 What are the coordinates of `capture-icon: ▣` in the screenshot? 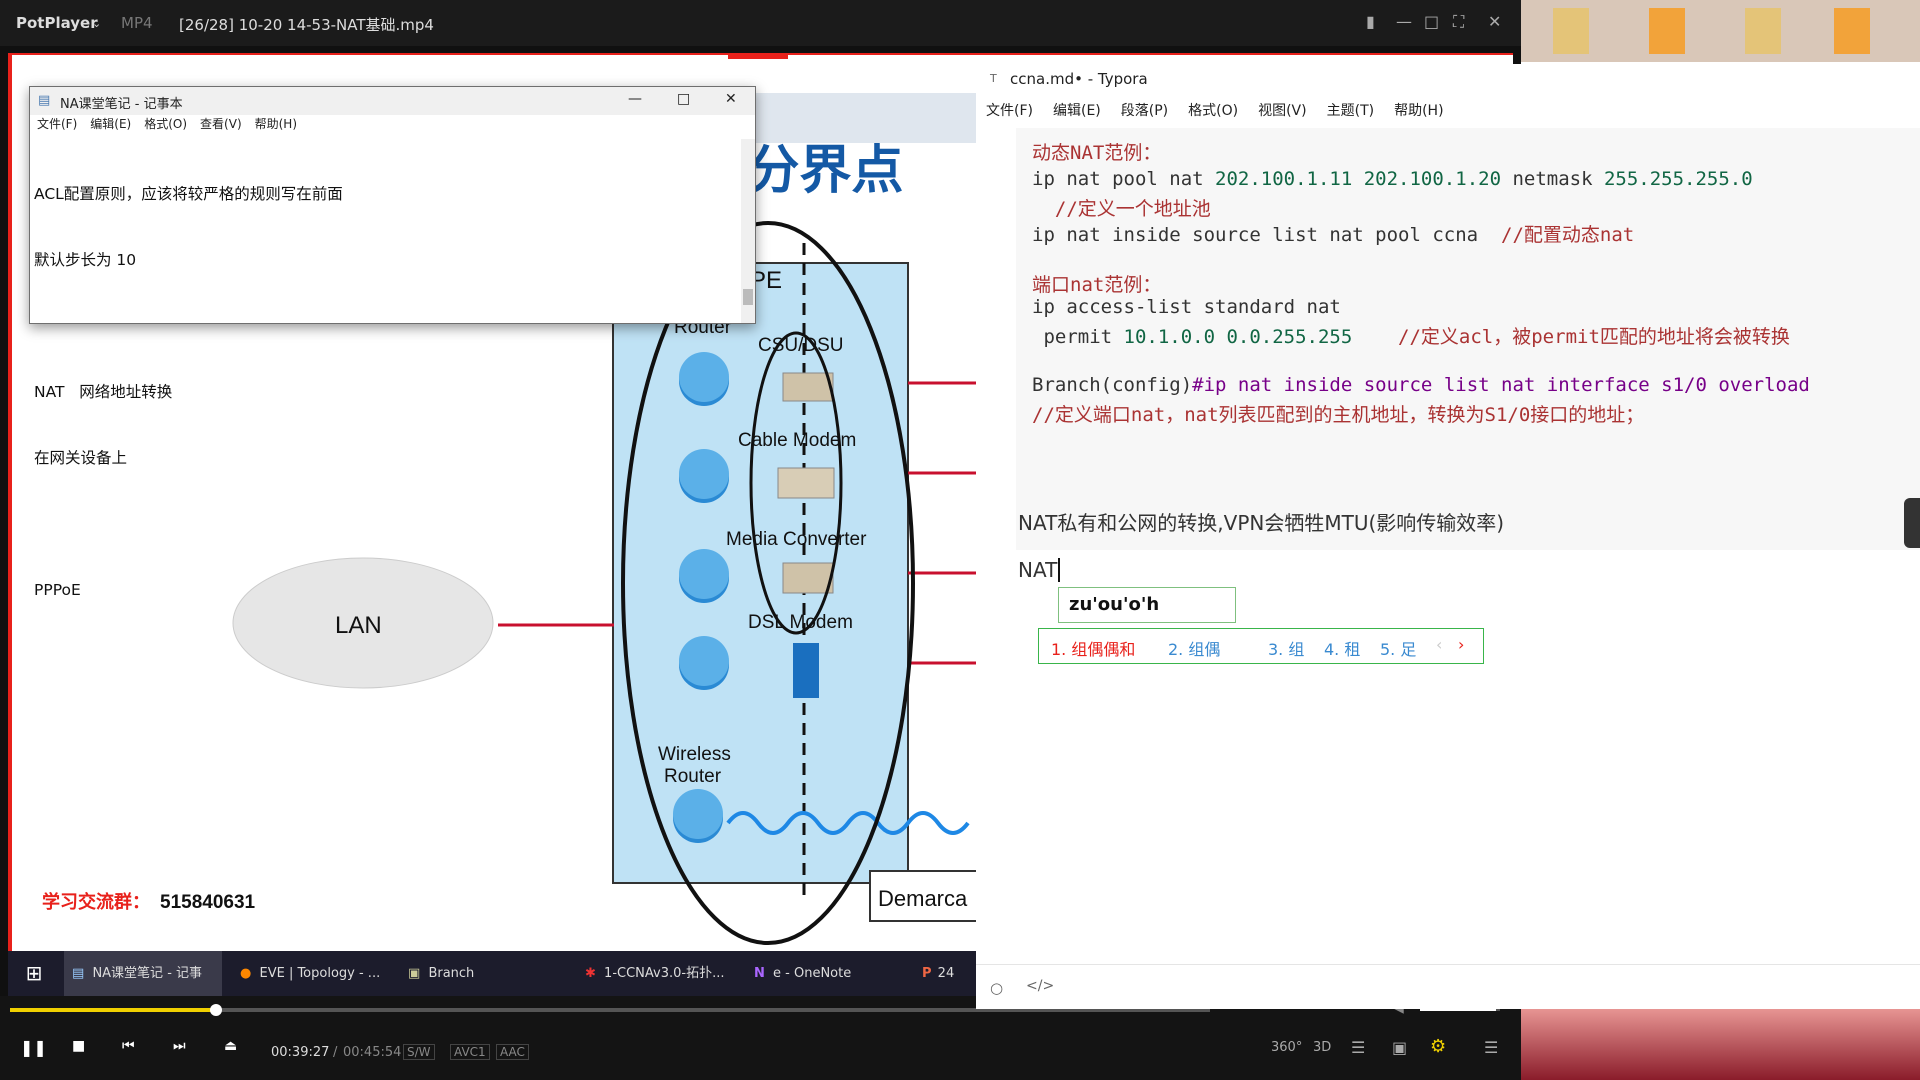 It's located at (1399, 1047).